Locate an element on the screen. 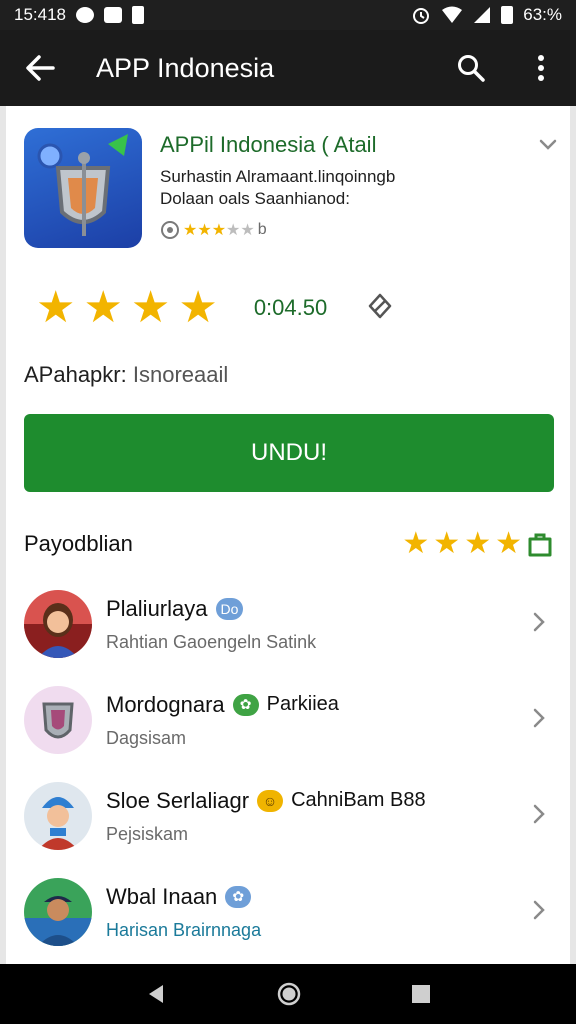 Image resolution: width=576 pixels, height=1024 pixels. list-item: Plaliurlaya Do Rahtian Gaoengeln Satink is located at coordinates (289, 624).